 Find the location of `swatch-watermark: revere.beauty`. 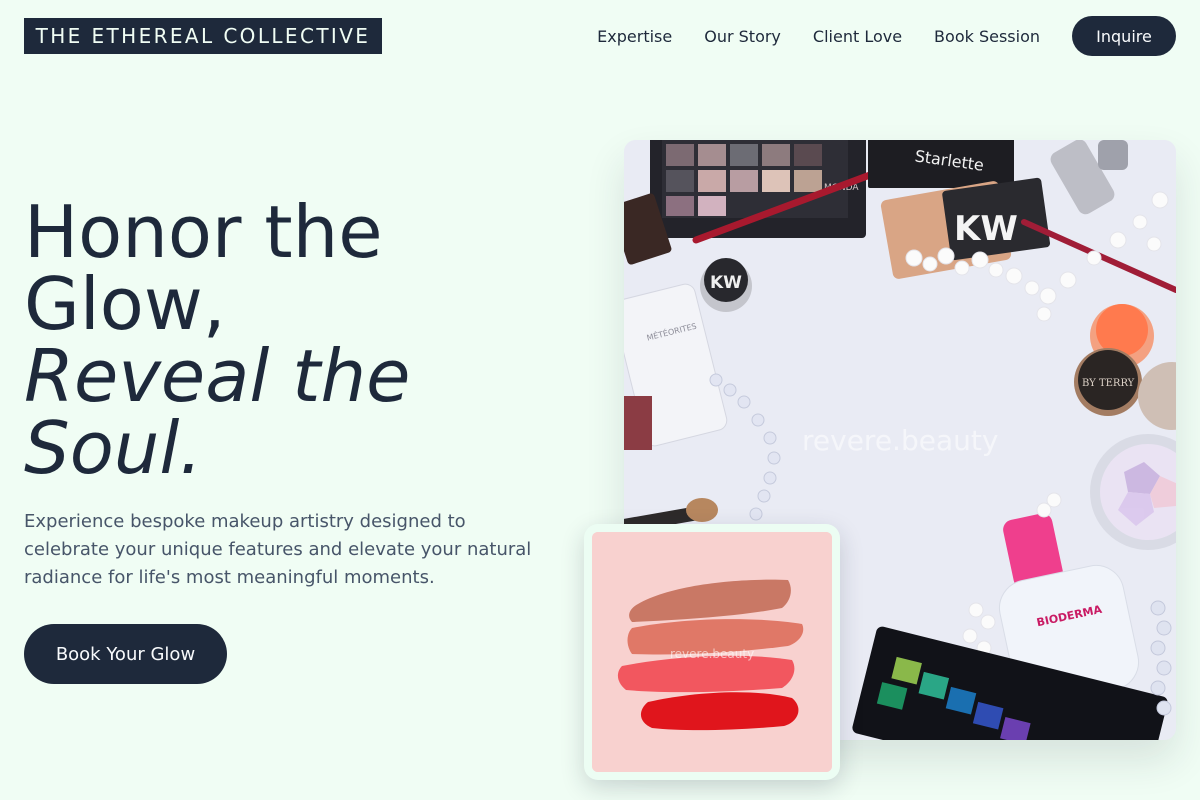

swatch-watermark: revere.beauty is located at coordinates (712, 654).